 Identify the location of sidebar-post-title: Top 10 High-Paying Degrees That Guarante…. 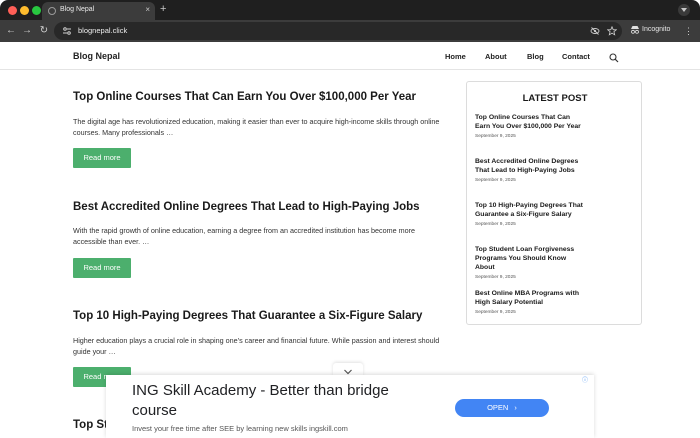
(530, 210).